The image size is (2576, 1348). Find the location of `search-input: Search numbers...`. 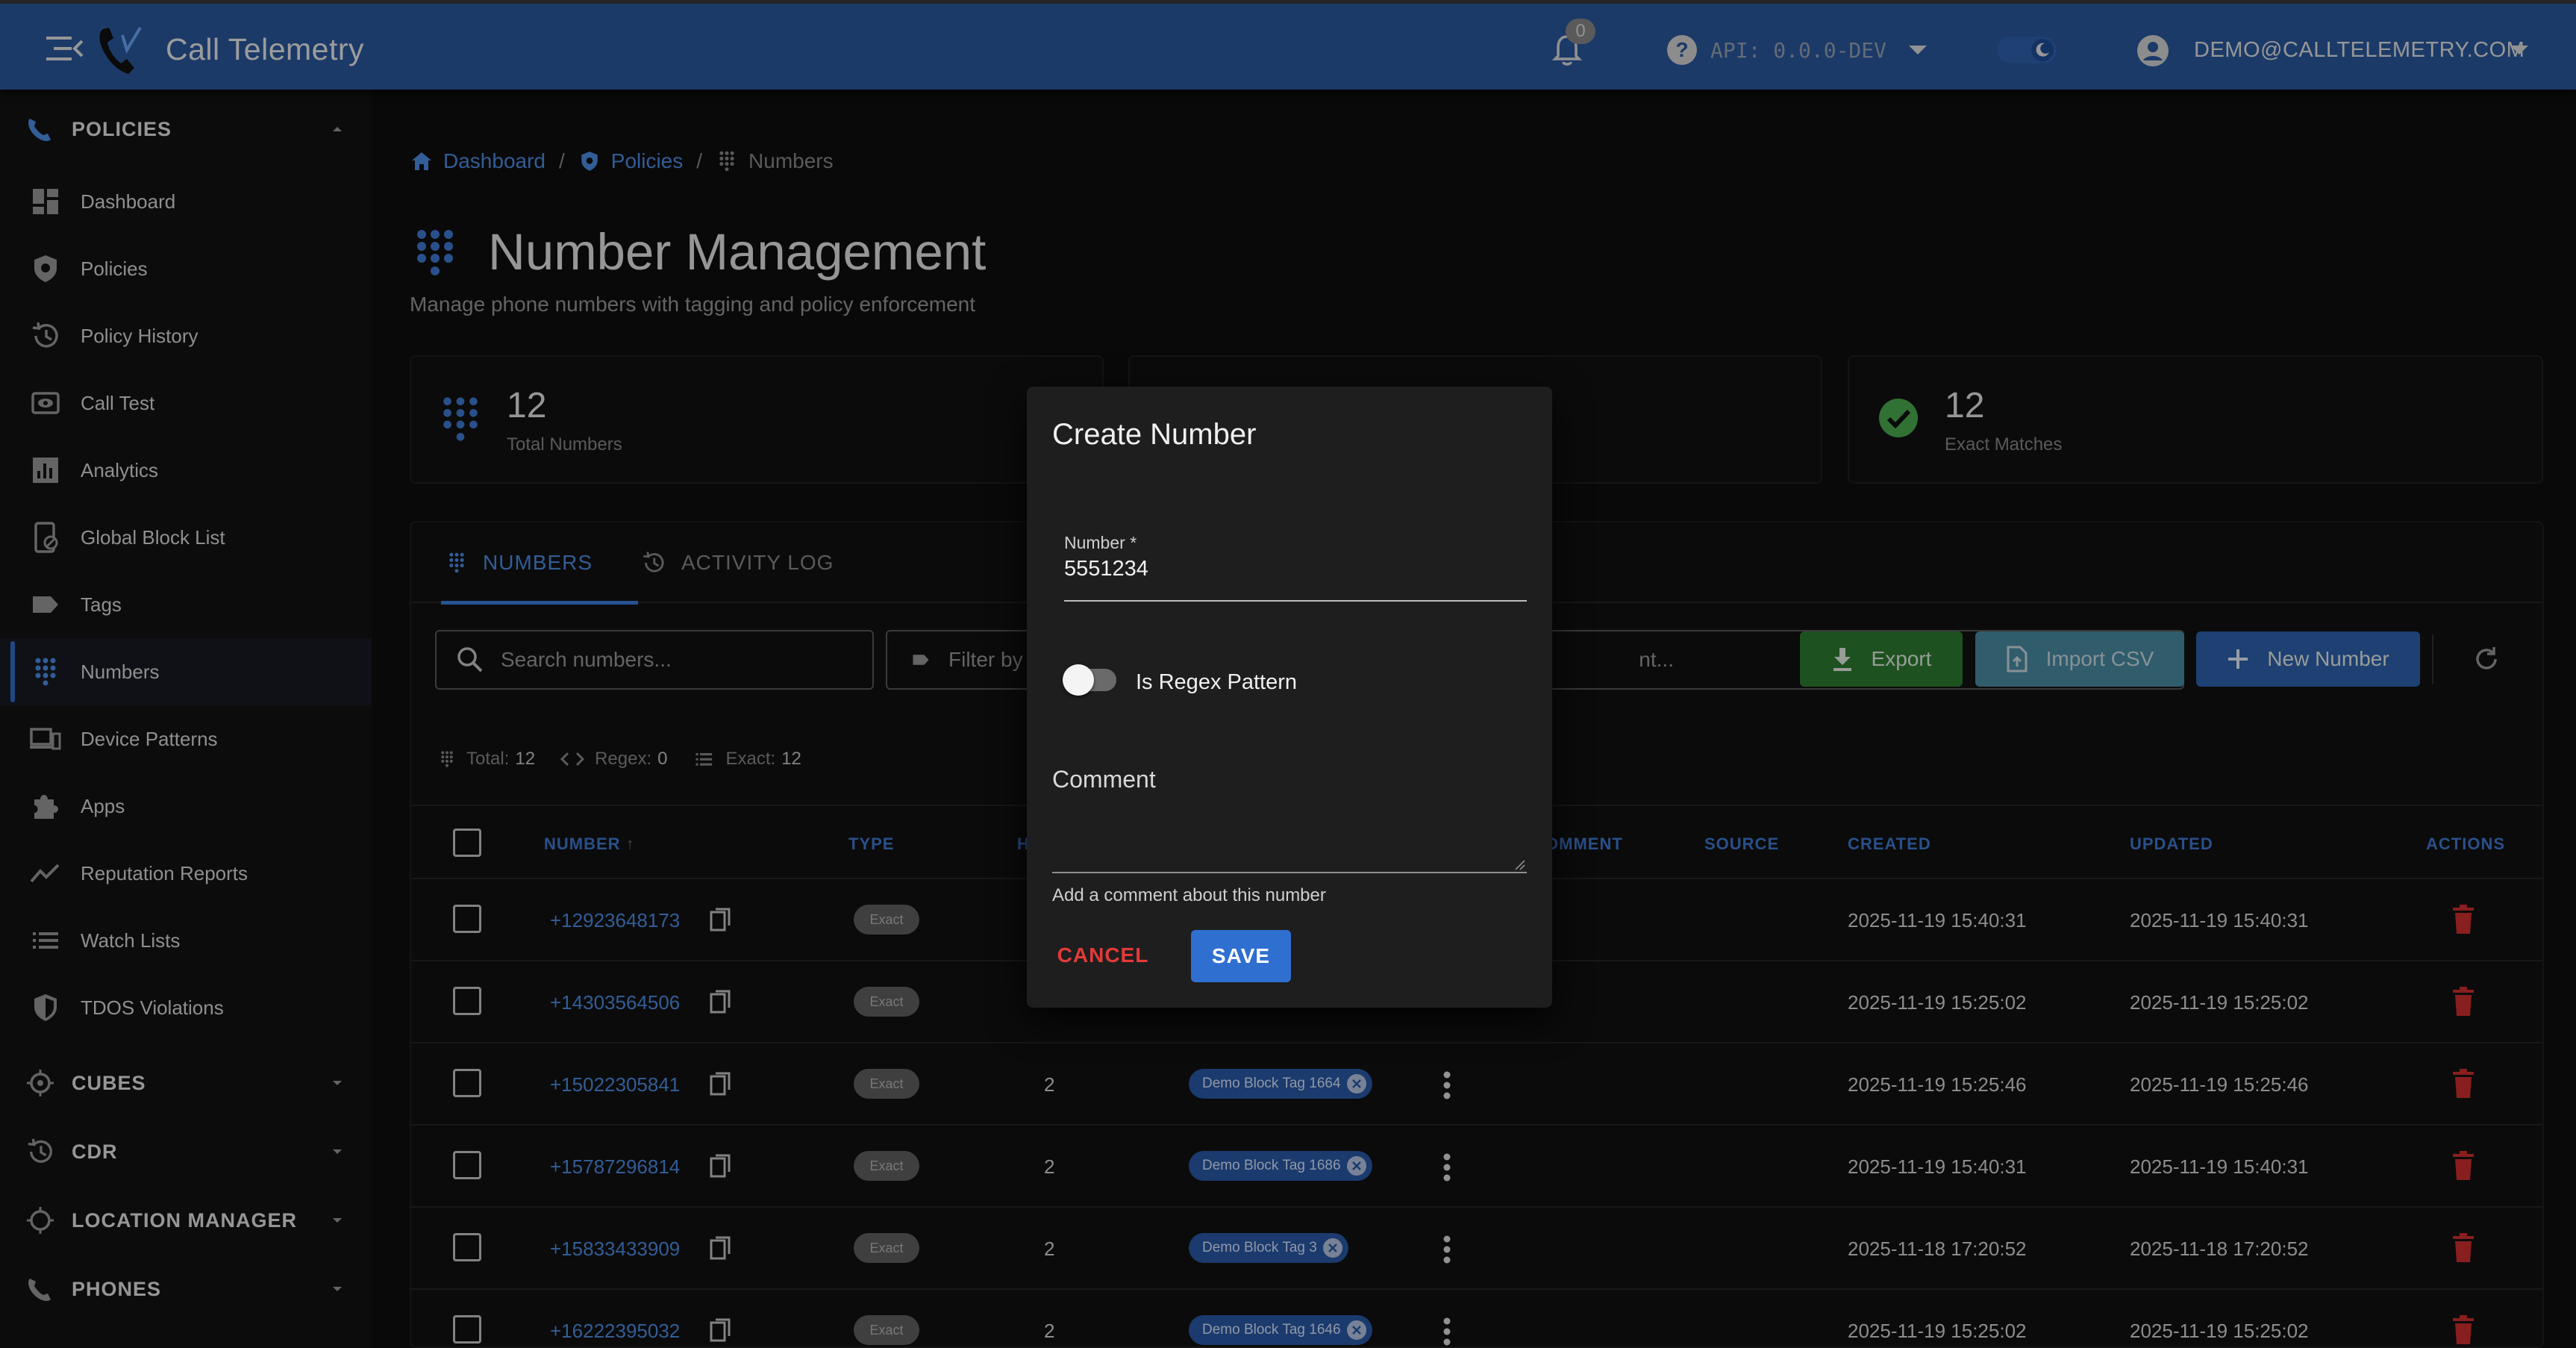

search-input: Search numbers... is located at coordinates (654, 660).